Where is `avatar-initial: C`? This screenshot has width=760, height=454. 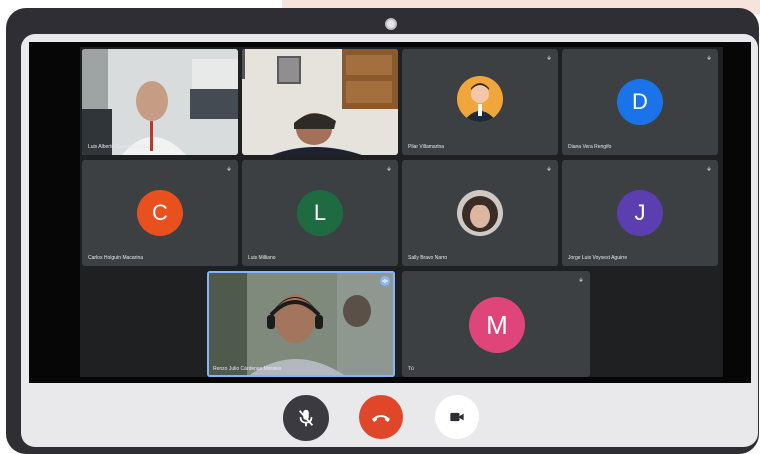 avatar-initial: C is located at coordinates (160, 212).